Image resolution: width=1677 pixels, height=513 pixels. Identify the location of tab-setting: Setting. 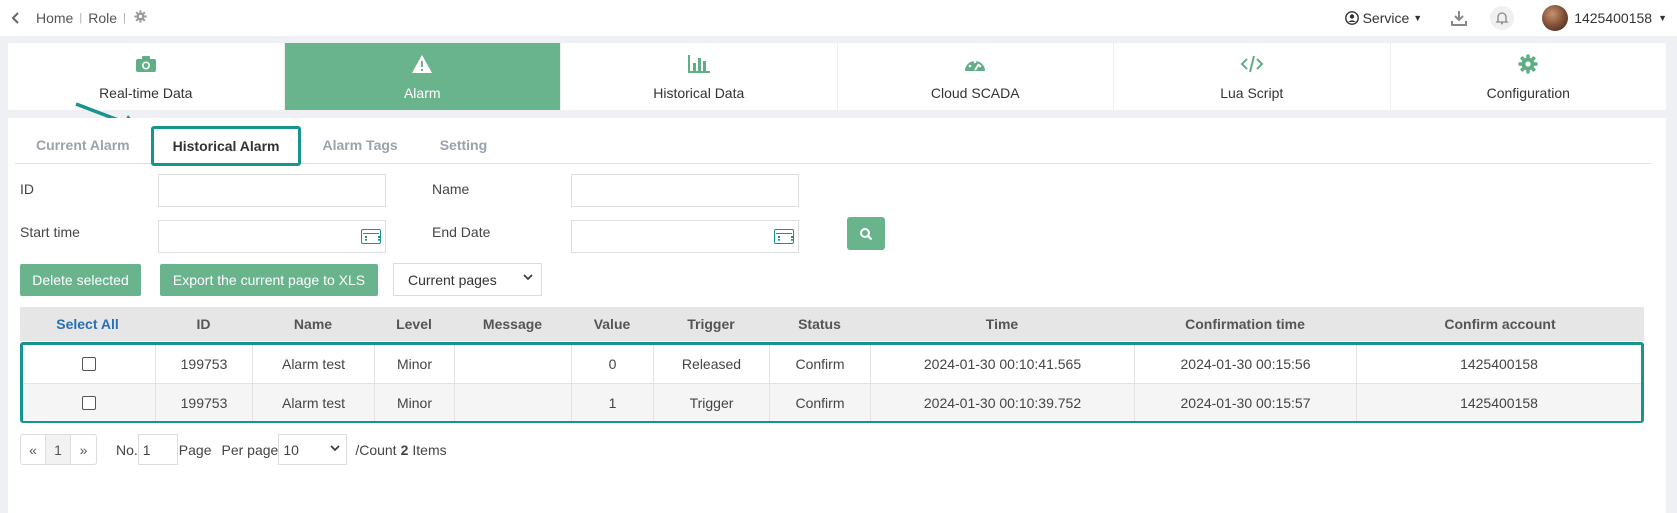
(463, 145).